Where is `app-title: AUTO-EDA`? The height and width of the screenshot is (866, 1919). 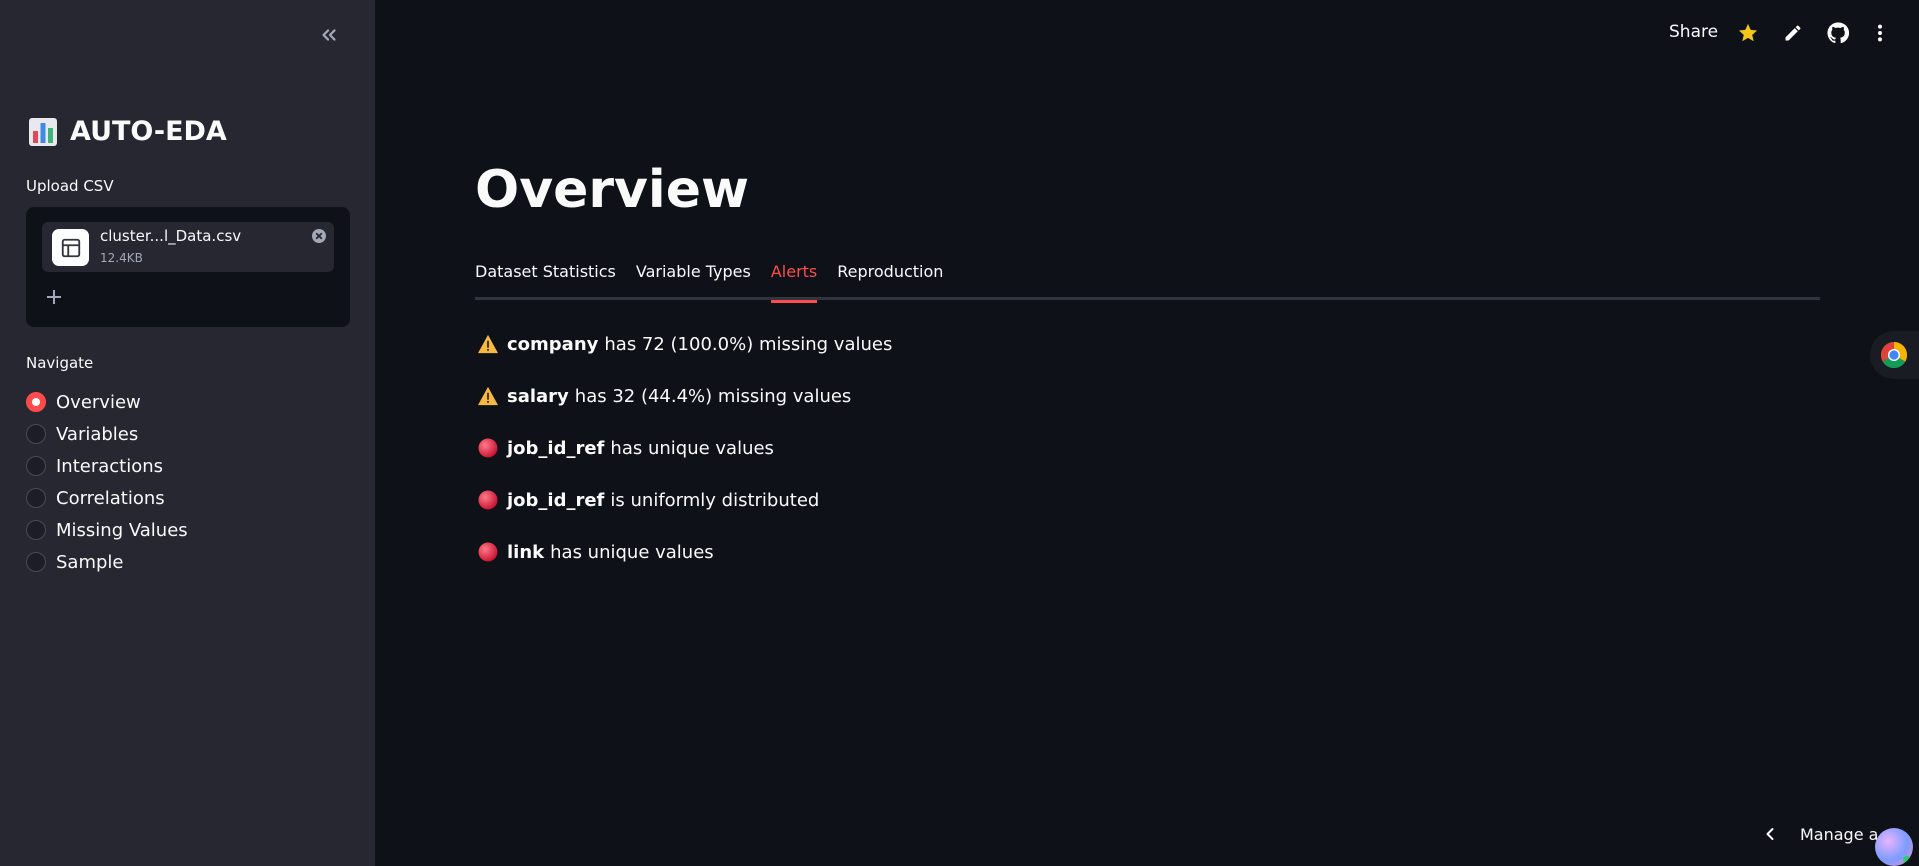 app-title: AUTO-EDA is located at coordinates (127, 131).